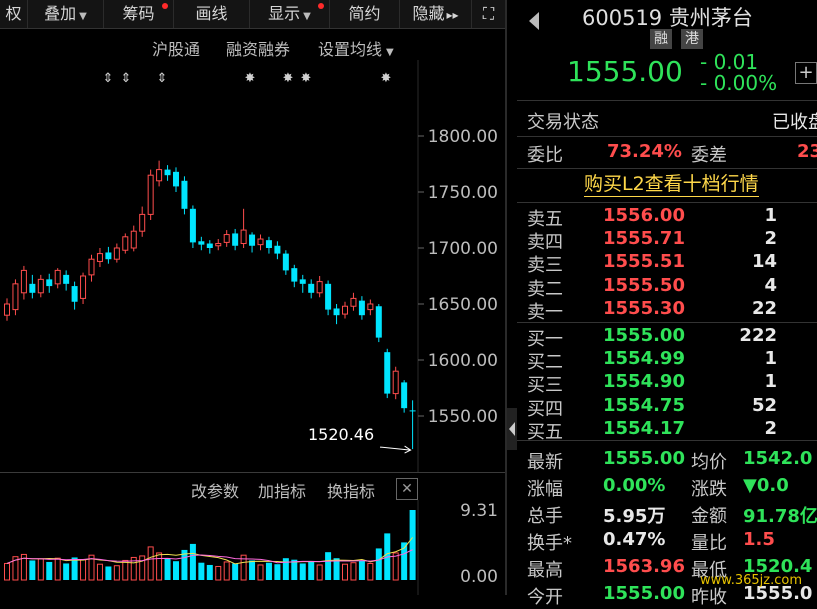 The width and height of the screenshot is (817, 609). I want to click on bid-row: 买四 1554.75 52, so click(667, 407).